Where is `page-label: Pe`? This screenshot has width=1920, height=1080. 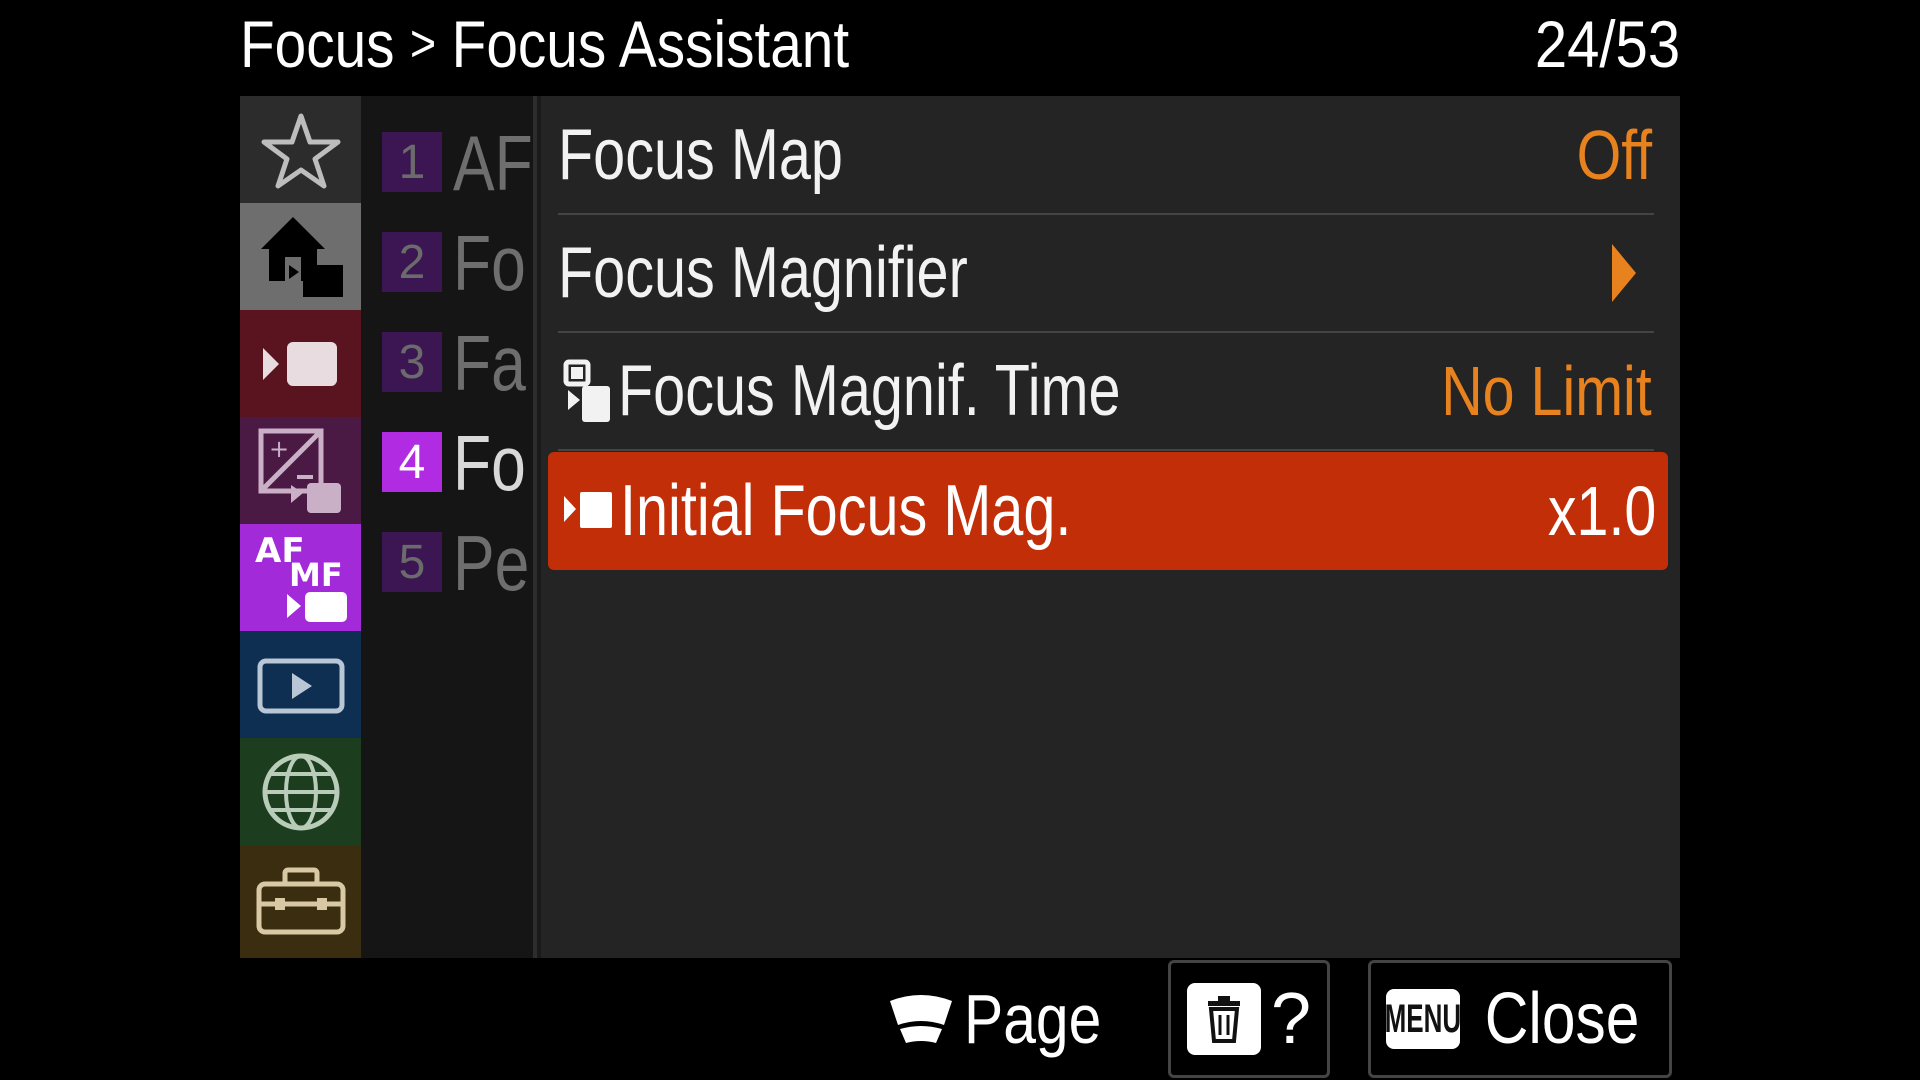
page-label: Pe is located at coordinates (491, 563).